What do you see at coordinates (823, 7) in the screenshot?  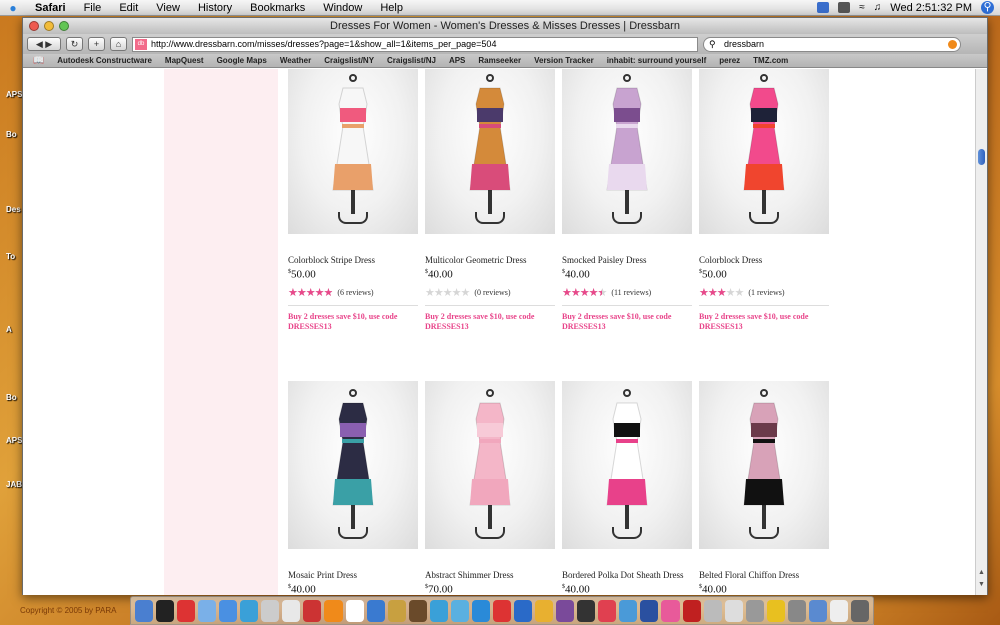 I see `sync-icon` at bounding box center [823, 7].